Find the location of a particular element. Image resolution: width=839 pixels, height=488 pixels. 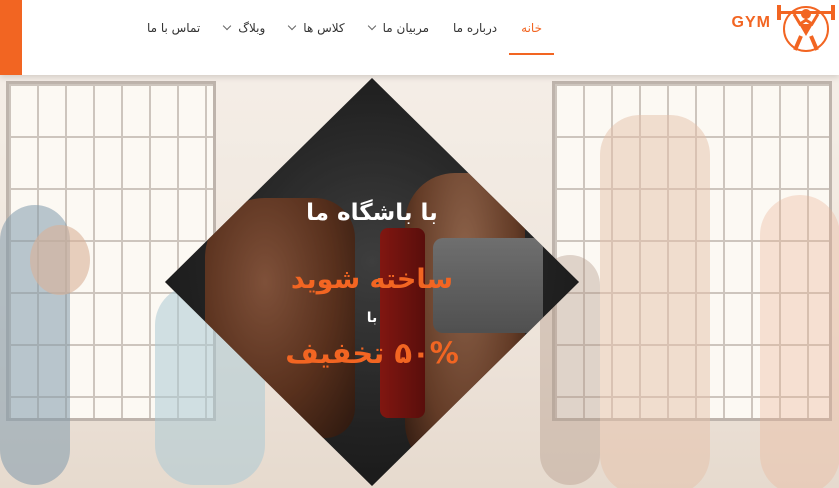

nav-item-blog: وبلاگ is located at coordinates (244, 27).